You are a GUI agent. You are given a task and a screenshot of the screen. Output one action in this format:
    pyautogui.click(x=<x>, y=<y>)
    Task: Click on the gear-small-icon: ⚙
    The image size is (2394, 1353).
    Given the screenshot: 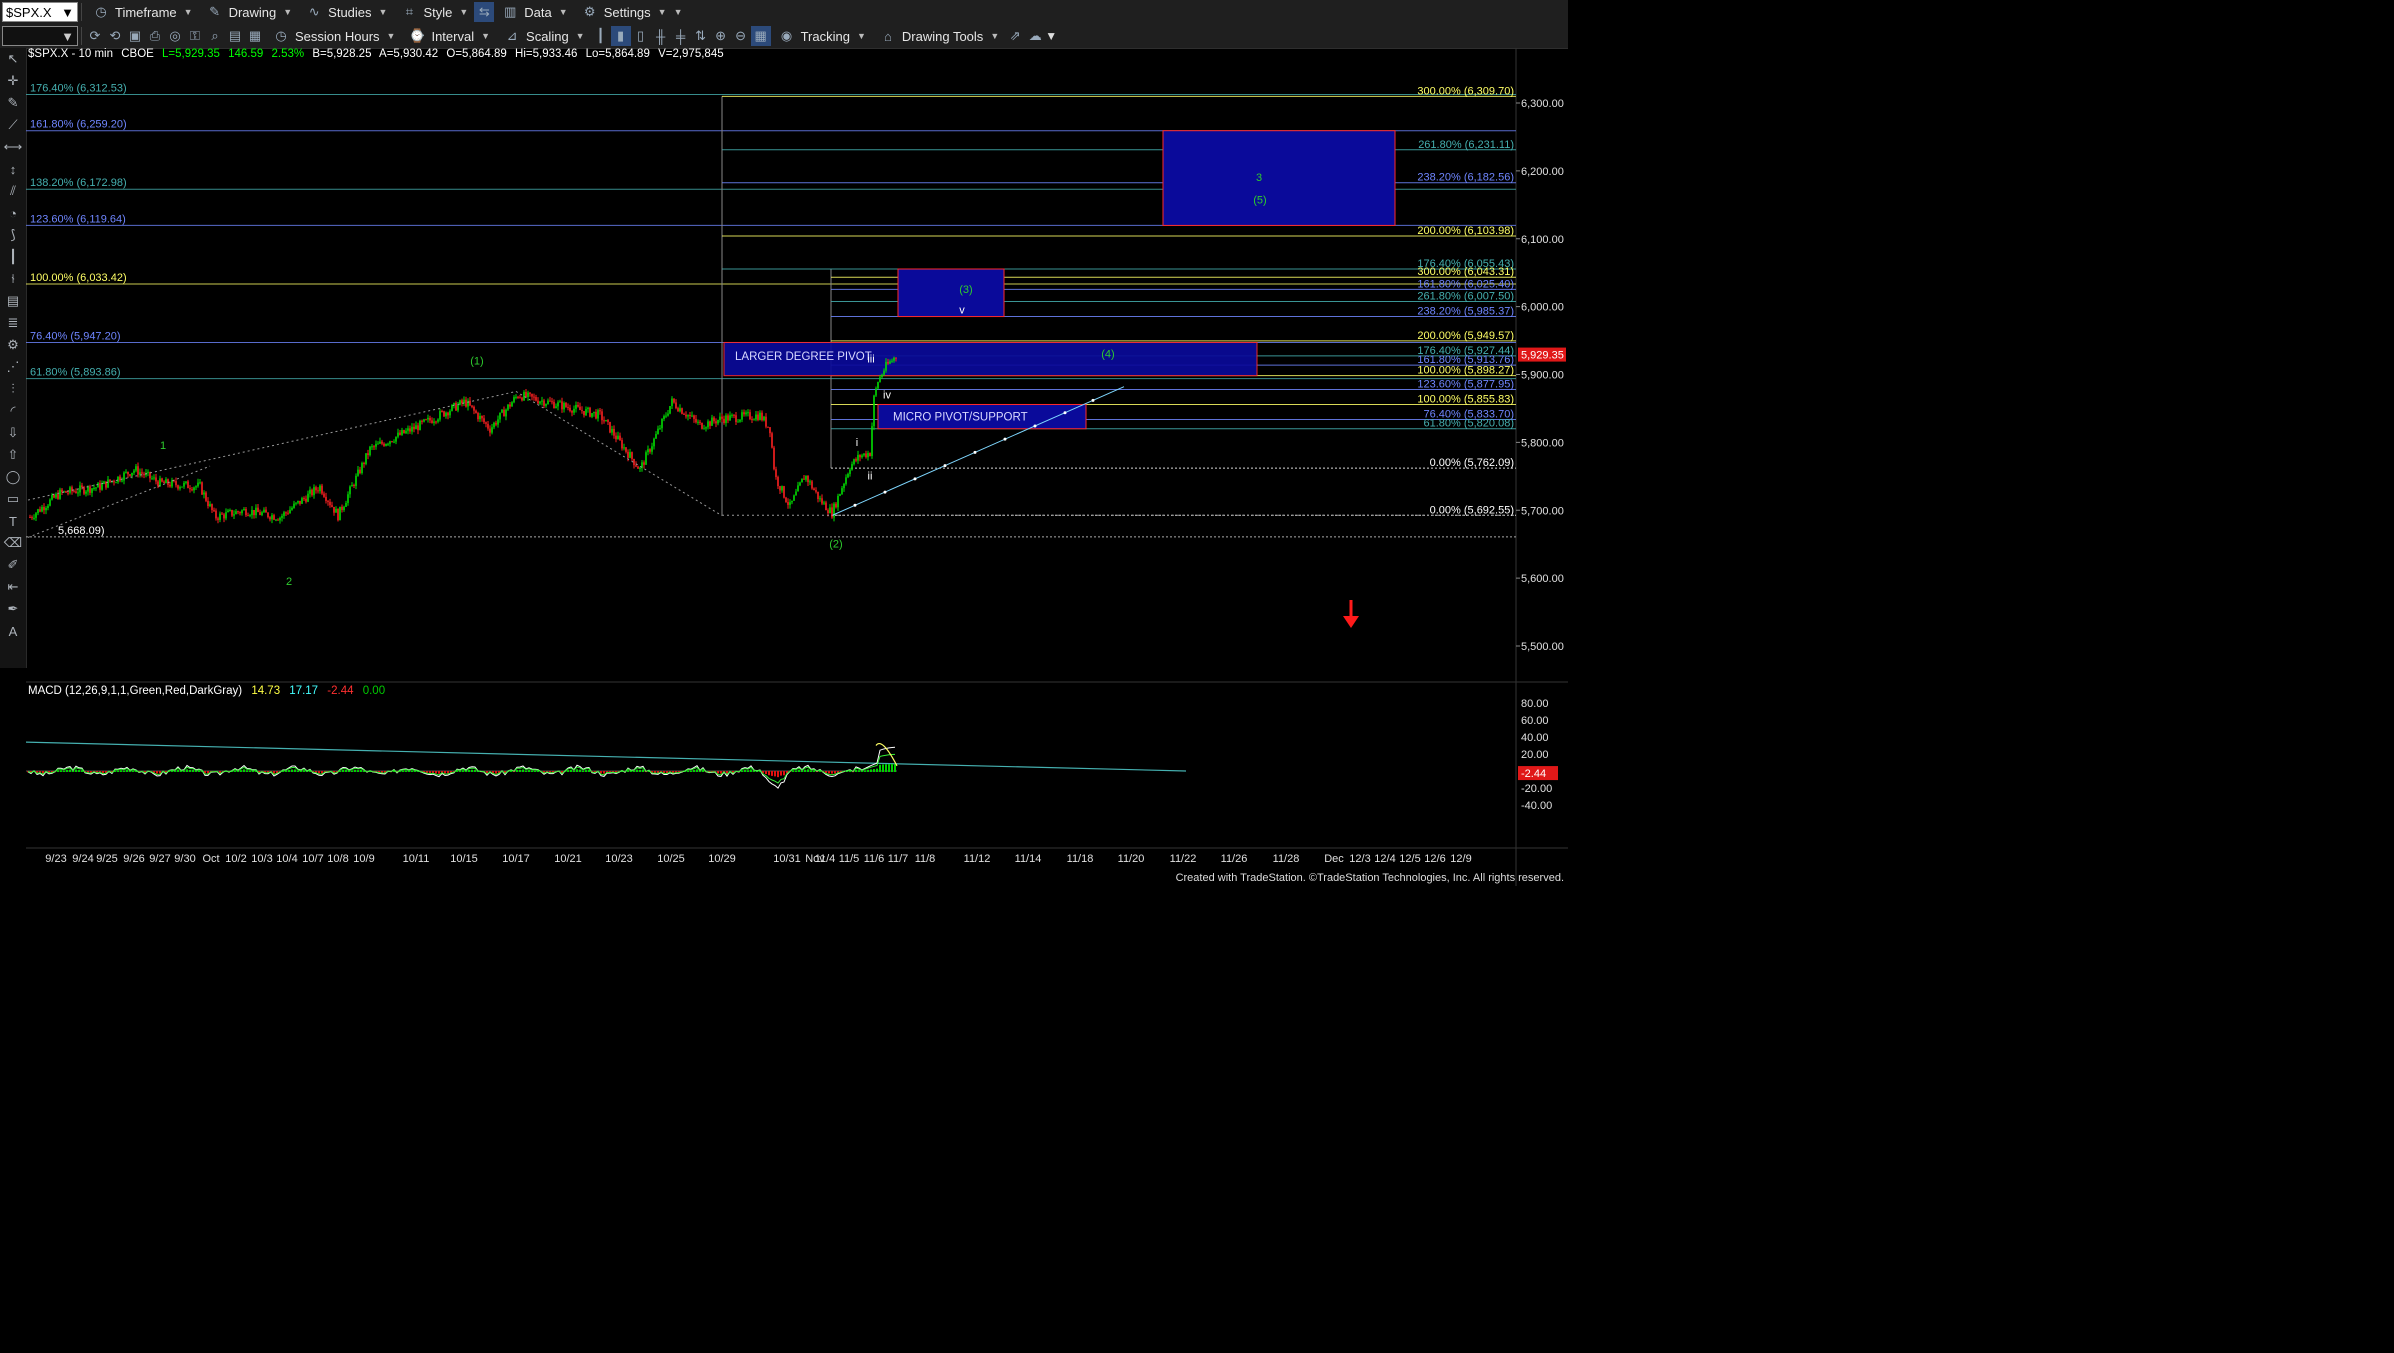 What is the action you would take?
    pyautogui.click(x=13, y=345)
    